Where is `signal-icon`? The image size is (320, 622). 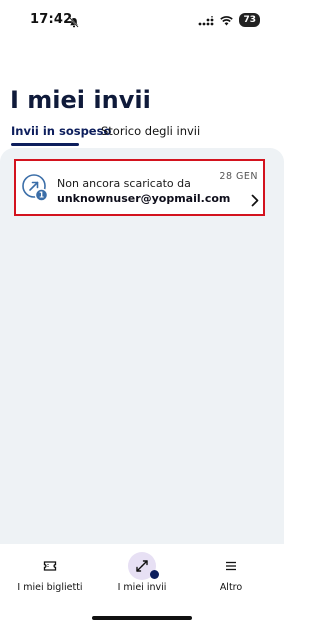 signal-icon is located at coordinates (206, 20).